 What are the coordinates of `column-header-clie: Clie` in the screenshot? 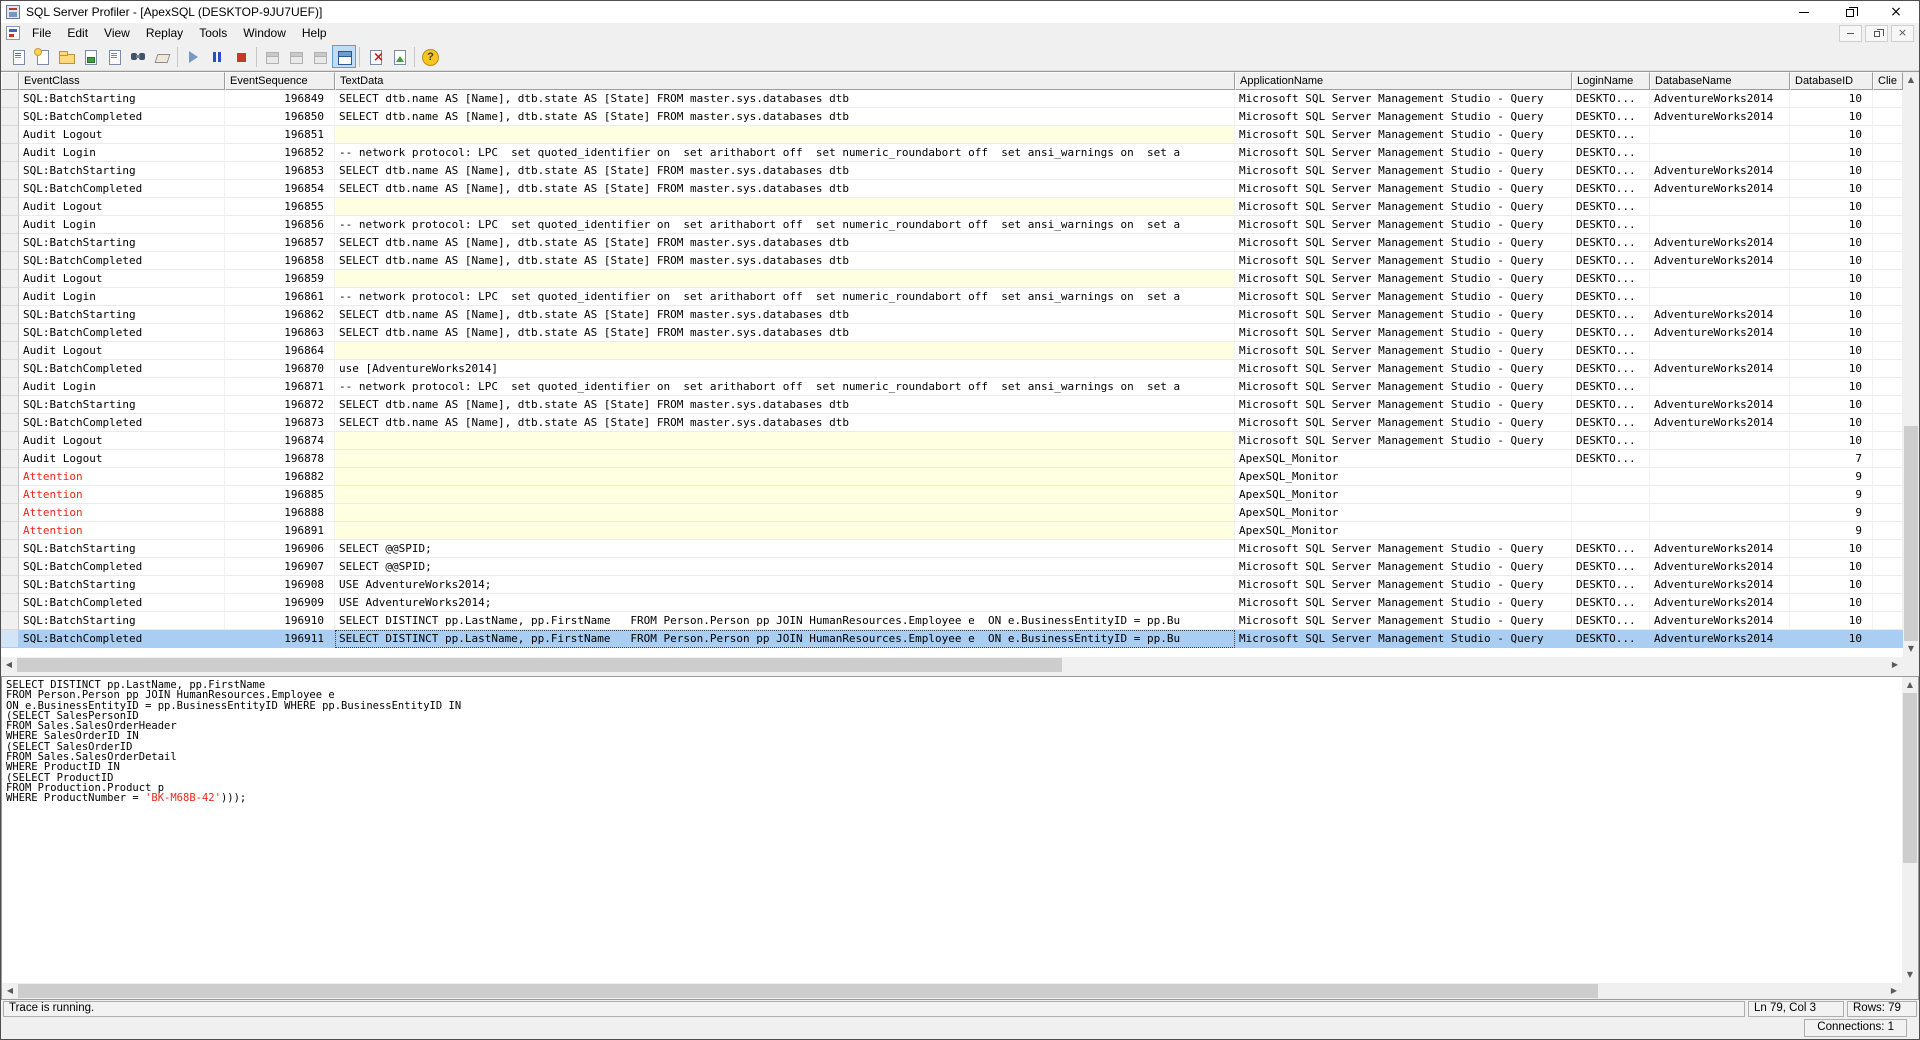 It's located at (1888, 81).